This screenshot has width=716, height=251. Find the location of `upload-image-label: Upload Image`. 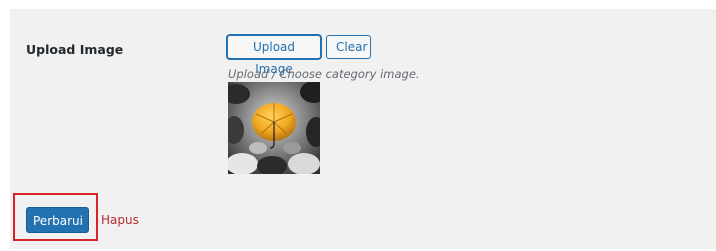

upload-image-label: Upload Image is located at coordinates (75, 49).